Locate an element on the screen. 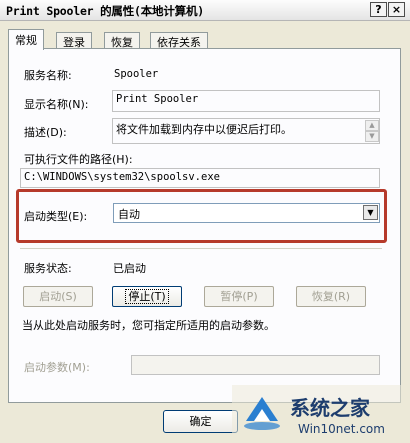  pause-button: 暂停(P) is located at coordinates (239, 296).